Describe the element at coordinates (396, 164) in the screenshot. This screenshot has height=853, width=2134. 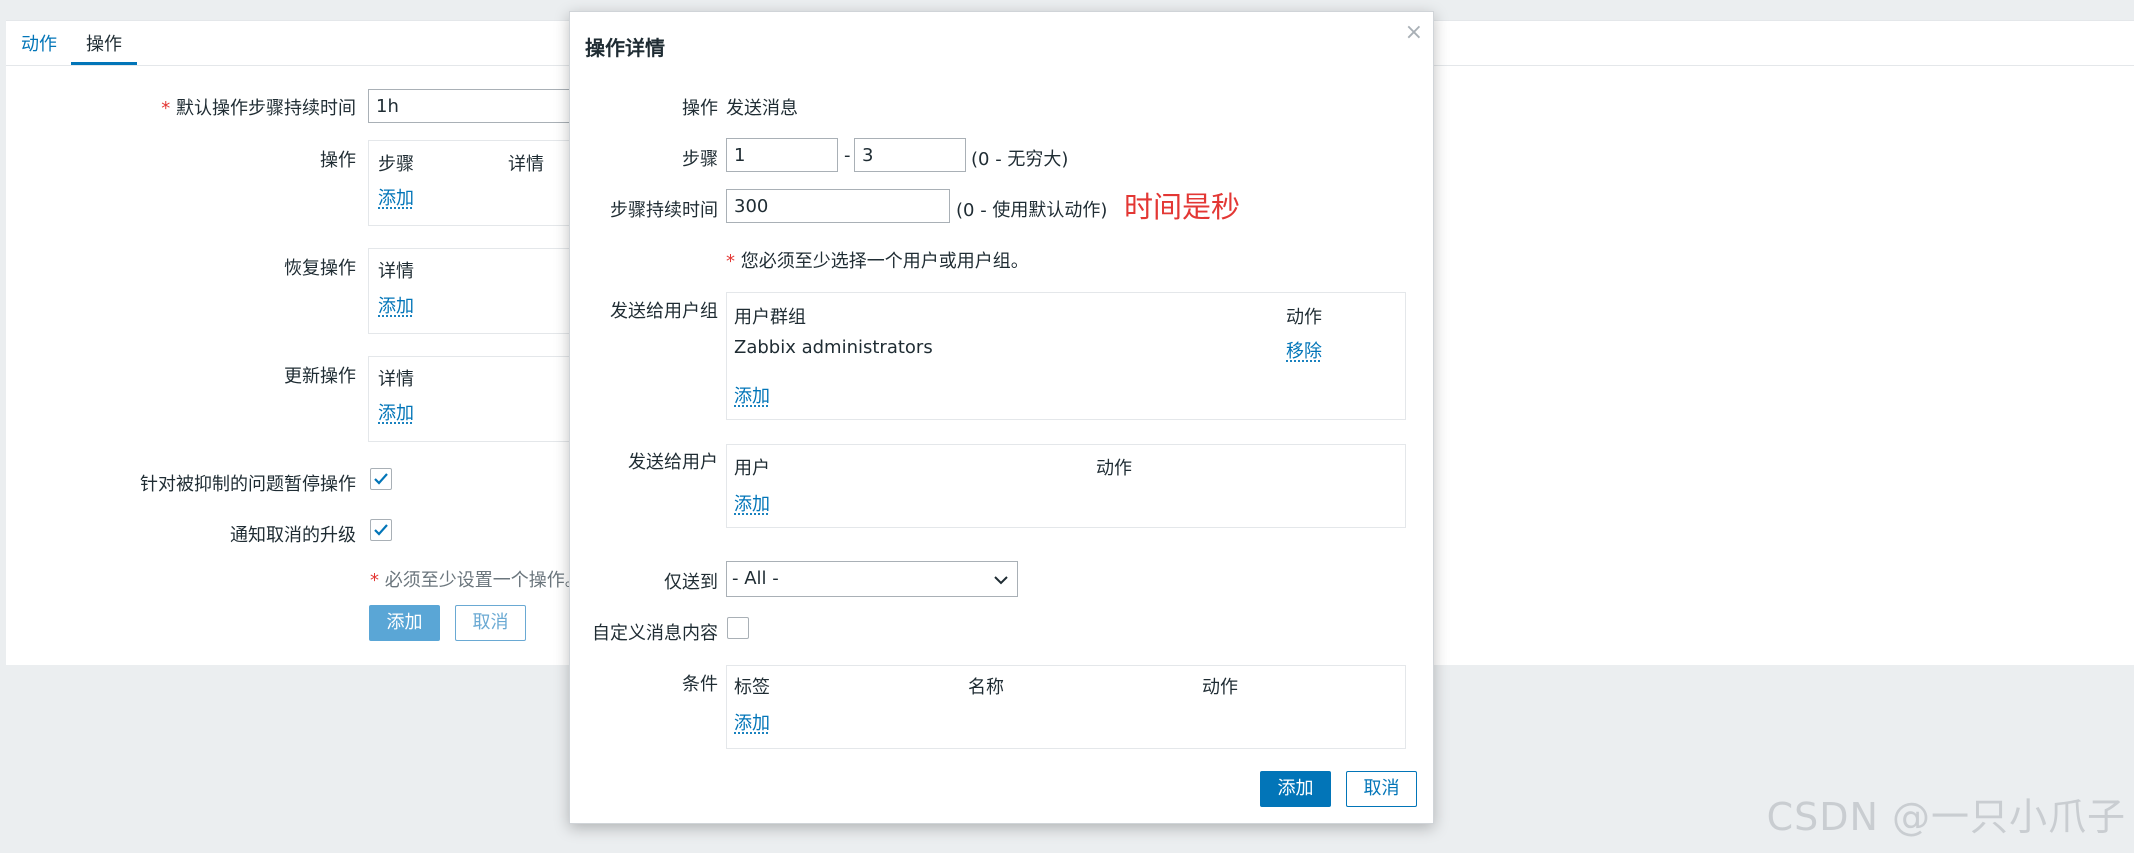
I see `operations-col-steps: 步骤` at that location.